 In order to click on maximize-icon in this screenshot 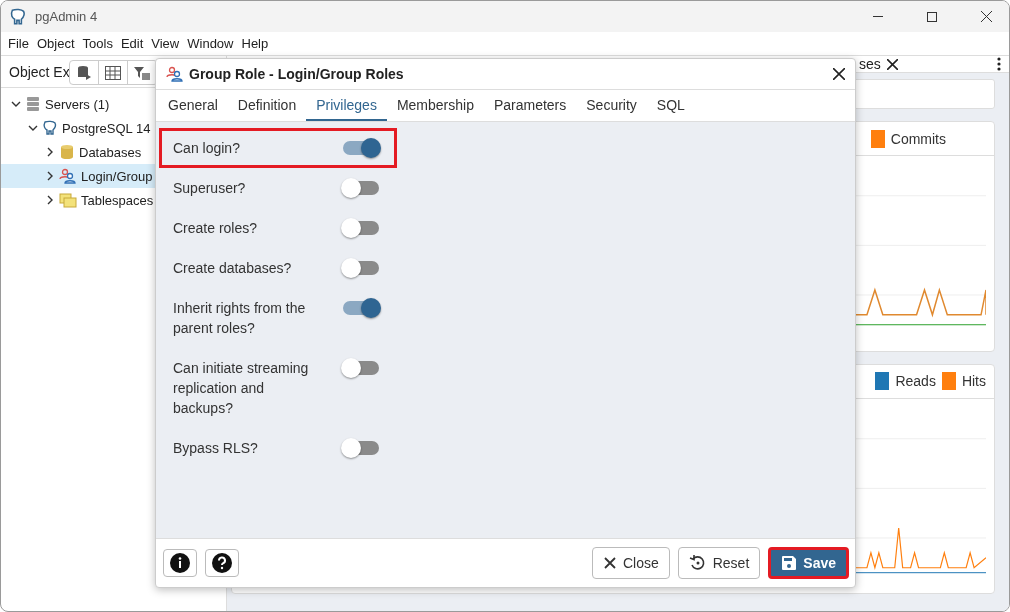, I will do `click(932, 16)`.